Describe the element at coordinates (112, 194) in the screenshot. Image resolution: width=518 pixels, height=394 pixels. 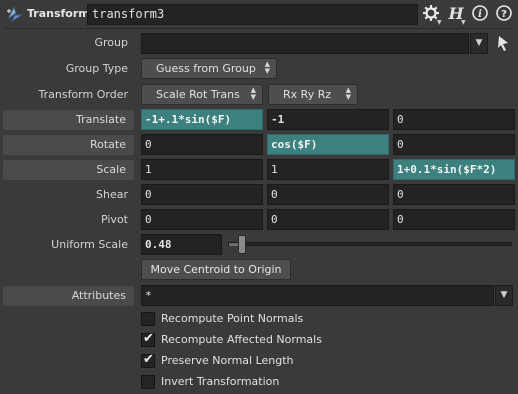
I see `shear-label: Shear` at that location.